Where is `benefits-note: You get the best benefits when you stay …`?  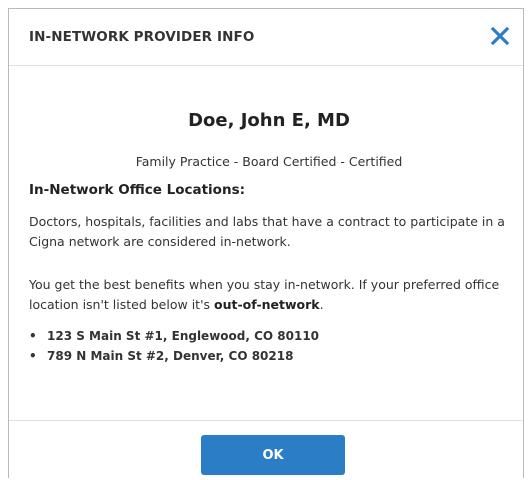 benefits-note: You get the best benefits when you stay … is located at coordinates (269, 295).